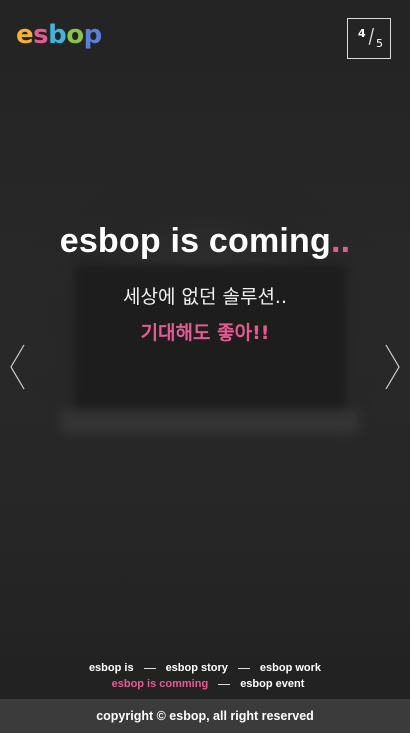  Describe the element at coordinates (272, 684) in the screenshot. I see `nav-esbop-event: esbop event` at that location.